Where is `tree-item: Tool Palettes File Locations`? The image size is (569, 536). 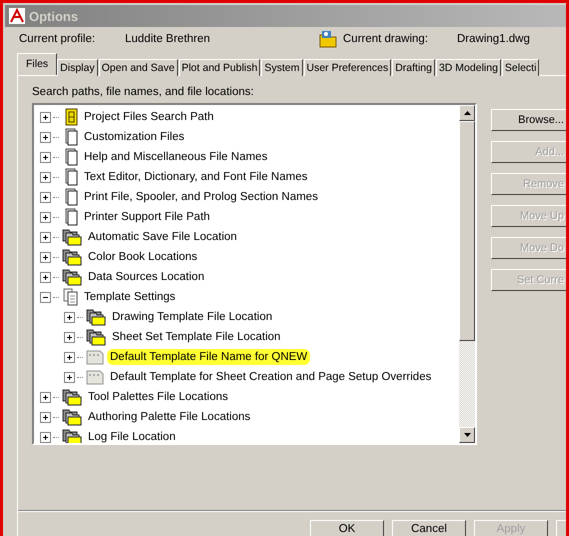 tree-item: Tool Palettes File Locations is located at coordinates (158, 397).